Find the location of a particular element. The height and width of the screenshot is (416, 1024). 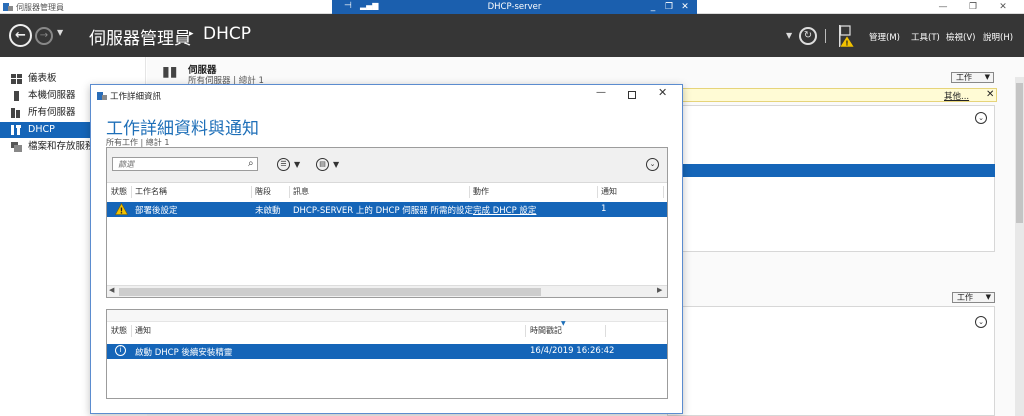

tasks-dropdown-button-2: 工作 ▼ is located at coordinates (973, 297).